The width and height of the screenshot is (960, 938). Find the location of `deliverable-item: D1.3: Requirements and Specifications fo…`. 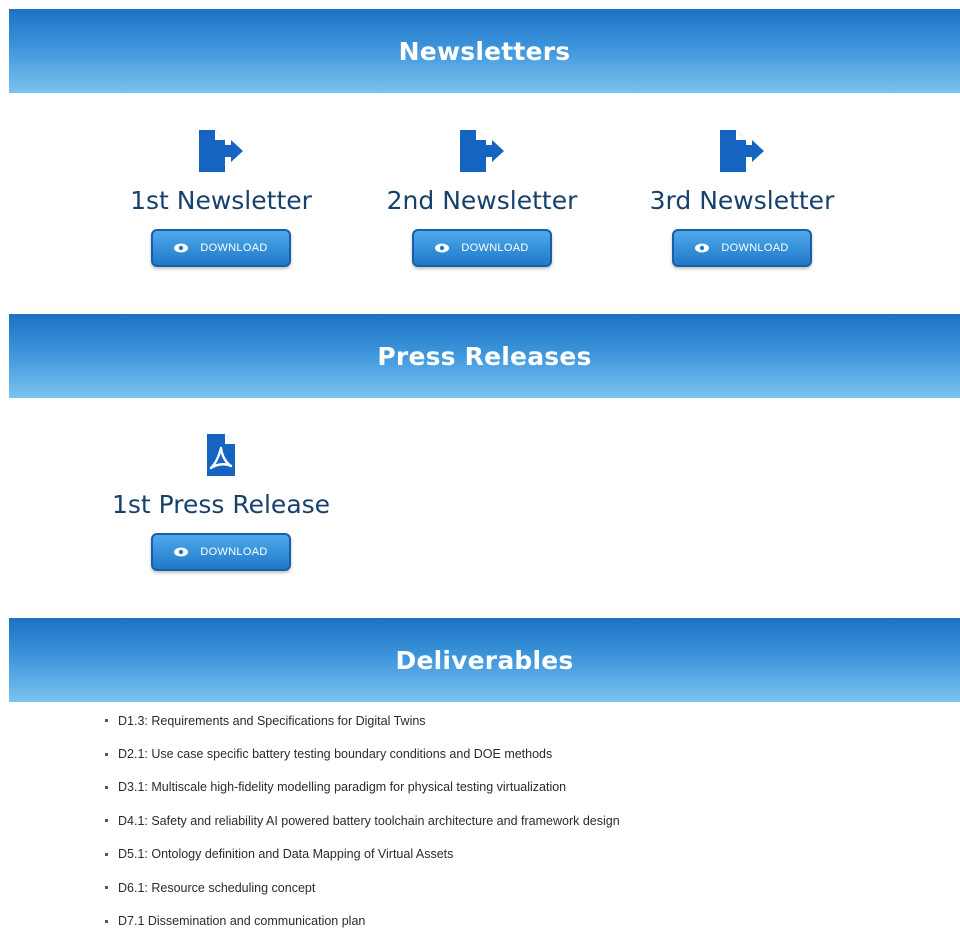

deliverable-item: D1.3: Requirements and Specifications fo… is located at coordinates (360, 720).